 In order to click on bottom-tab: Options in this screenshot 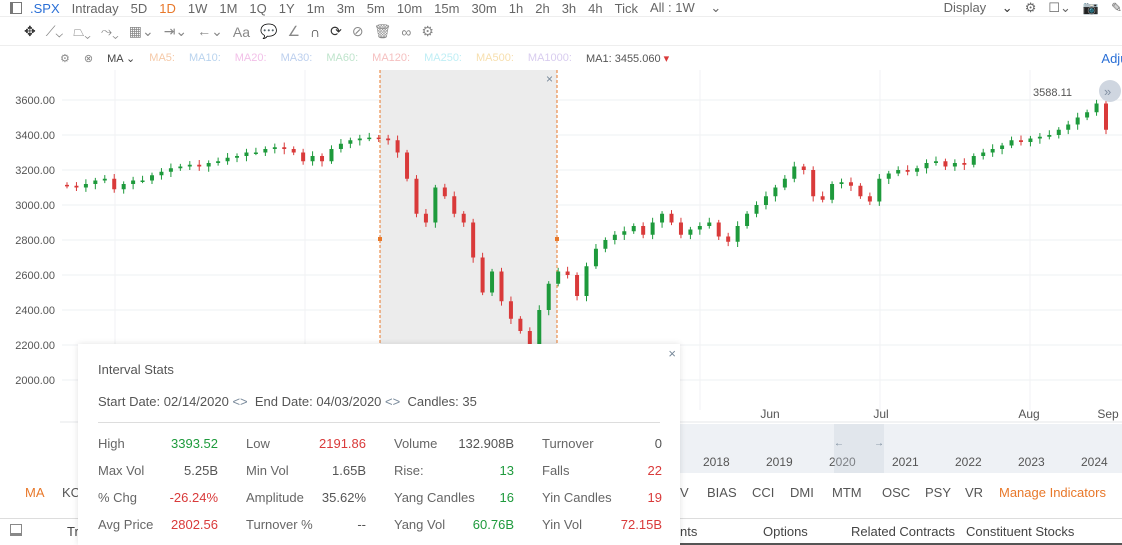, I will do `click(785, 531)`.